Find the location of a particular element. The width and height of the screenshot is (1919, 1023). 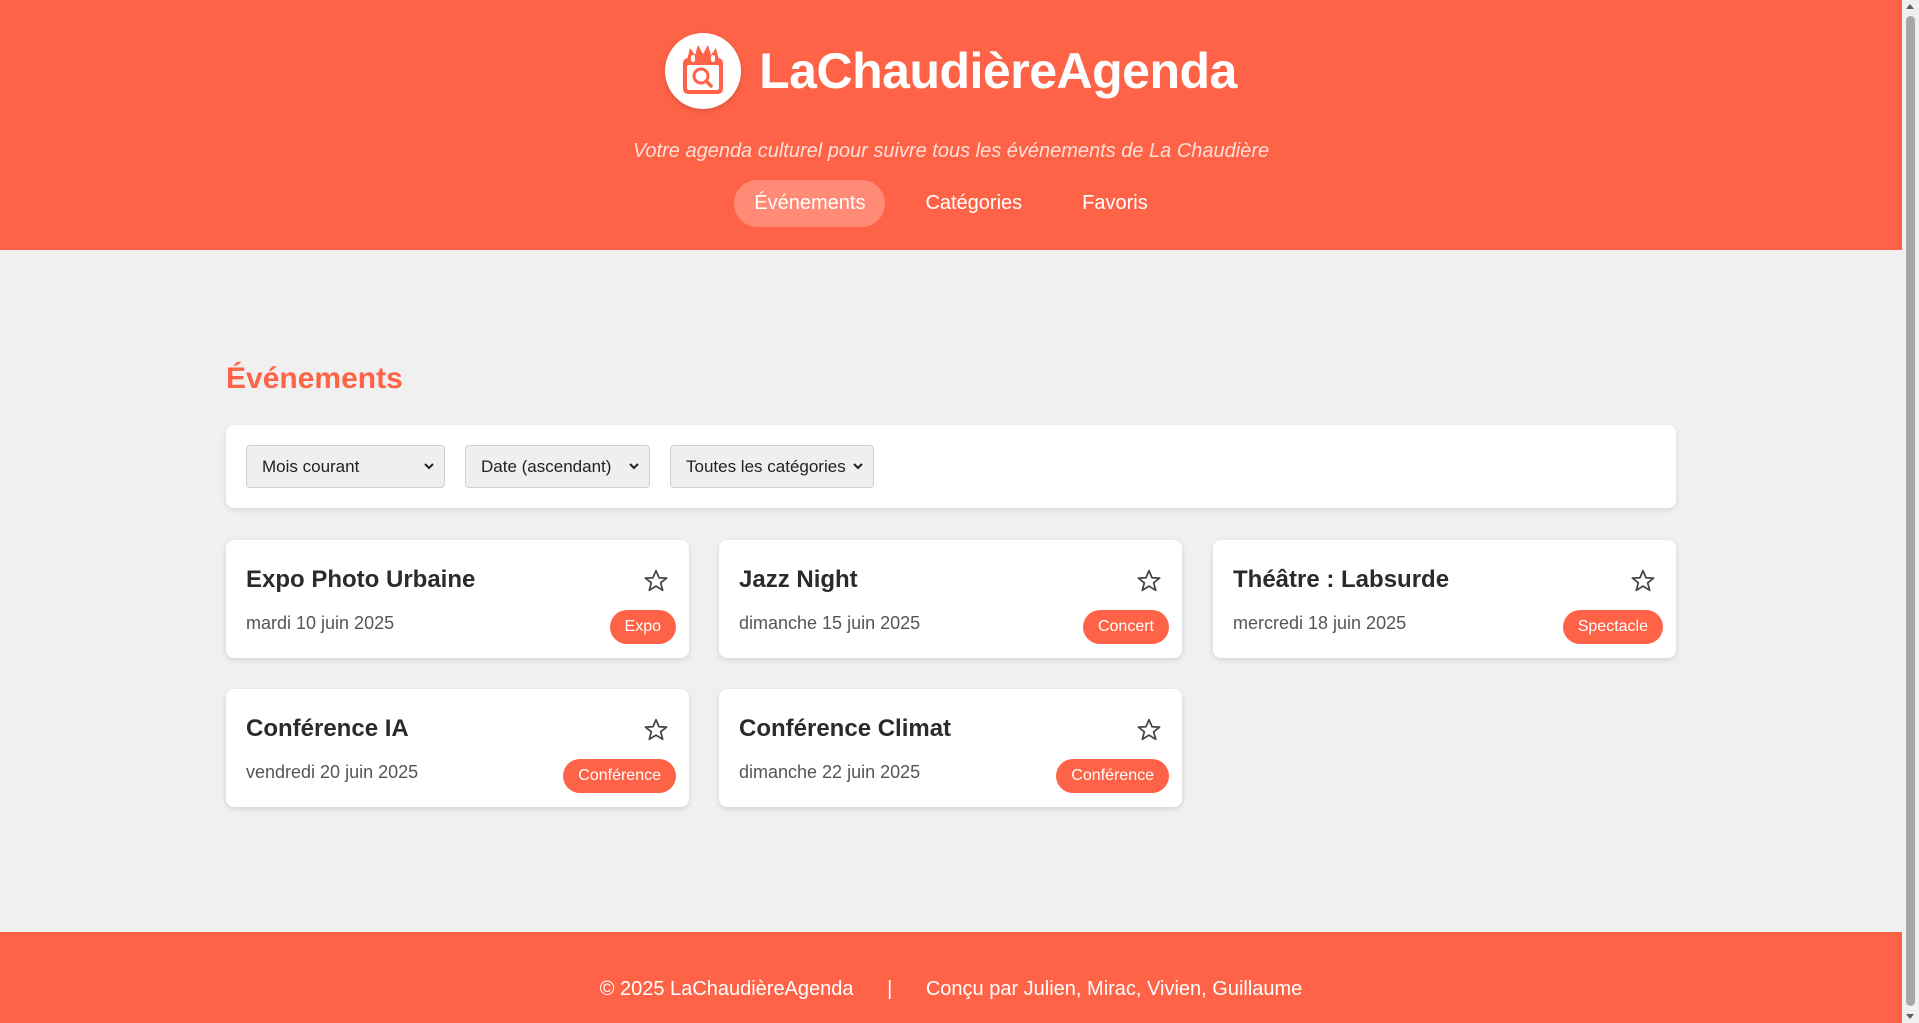

category-select: Toutes les catégories is located at coordinates (772, 466).